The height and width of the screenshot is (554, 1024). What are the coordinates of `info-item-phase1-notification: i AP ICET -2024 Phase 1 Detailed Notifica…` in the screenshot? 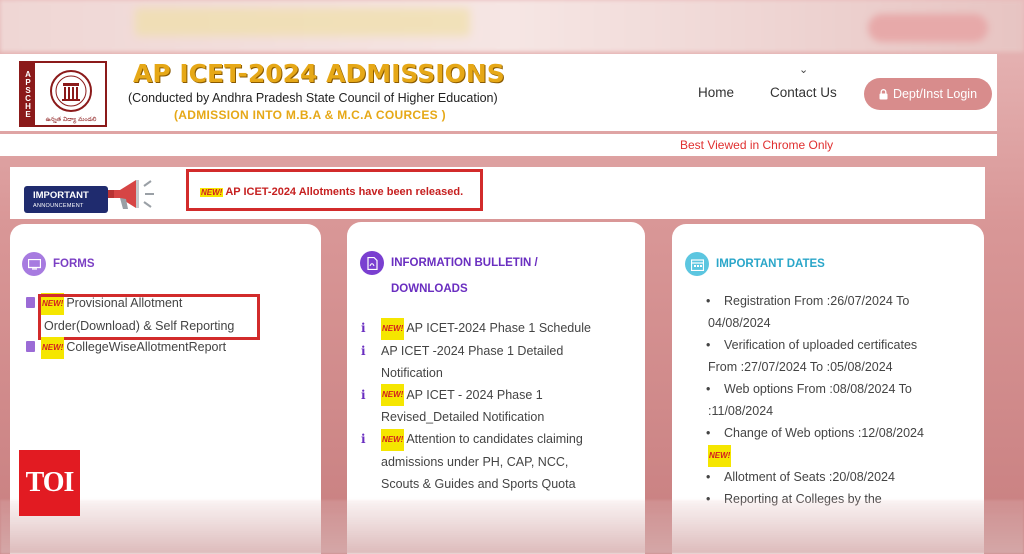 It's located at (496, 362).